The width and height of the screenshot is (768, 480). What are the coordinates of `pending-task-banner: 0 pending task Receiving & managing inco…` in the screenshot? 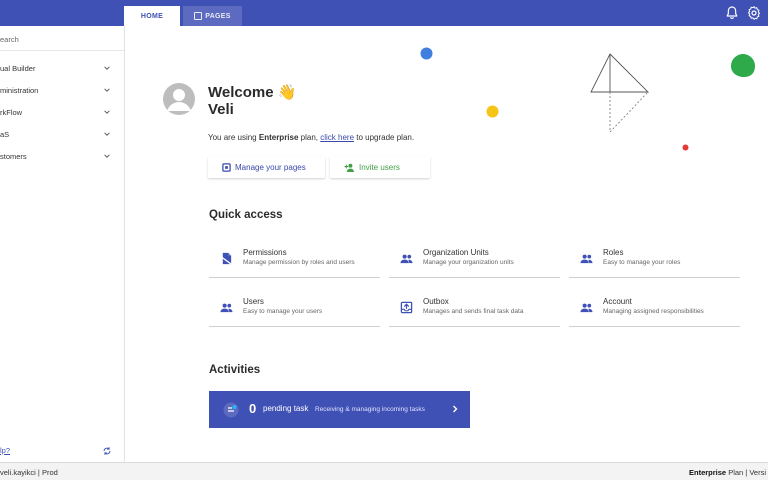 It's located at (339, 409).